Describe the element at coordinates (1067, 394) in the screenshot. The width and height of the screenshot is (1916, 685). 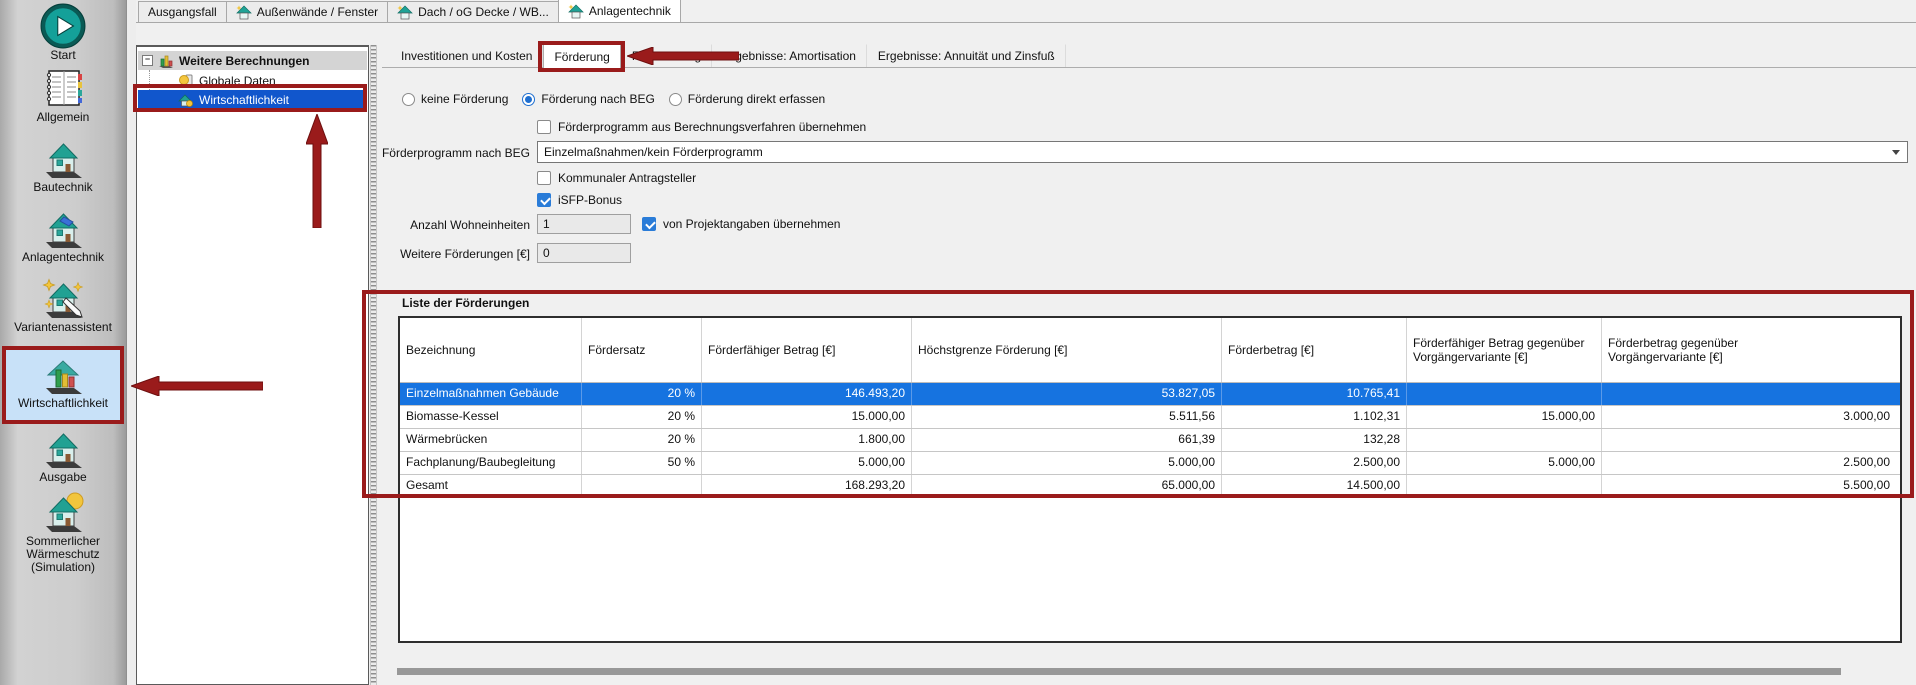
I see `table-cell: 53.827,05` at that location.